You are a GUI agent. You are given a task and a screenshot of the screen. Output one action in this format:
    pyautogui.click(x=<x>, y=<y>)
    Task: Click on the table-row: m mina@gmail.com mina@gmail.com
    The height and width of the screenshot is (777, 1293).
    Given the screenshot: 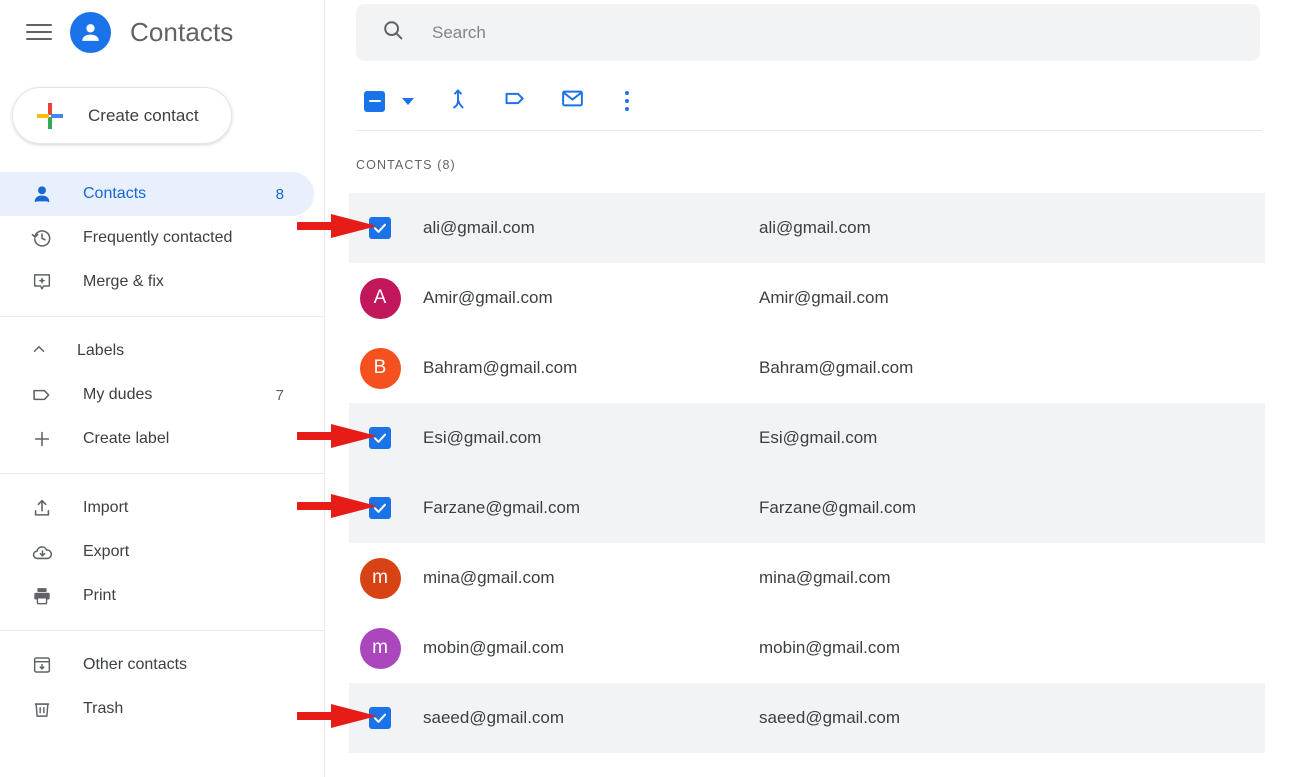 What is the action you would take?
    pyautogui.click(x=807, y=578)
    